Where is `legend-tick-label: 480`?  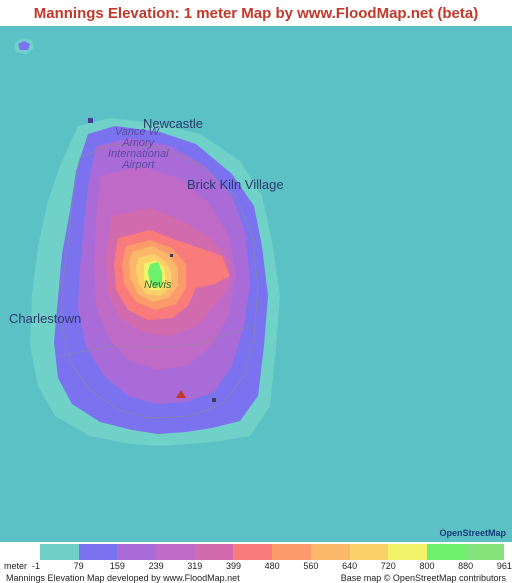 legend-tick-label: 480 is located at coordinates (272, 566).